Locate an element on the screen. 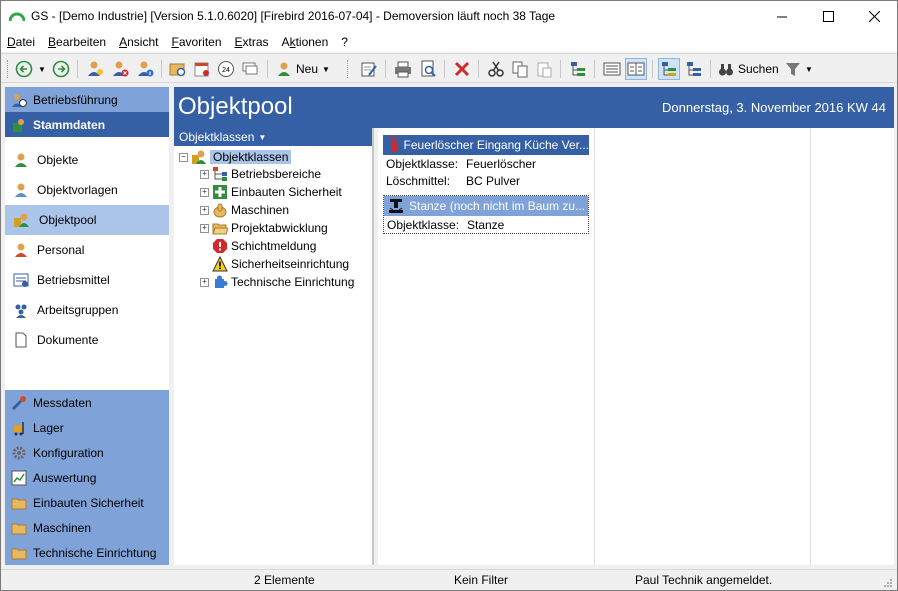  menu-bearbeiten: Bearbeiten is located at coordinates (77, 42).